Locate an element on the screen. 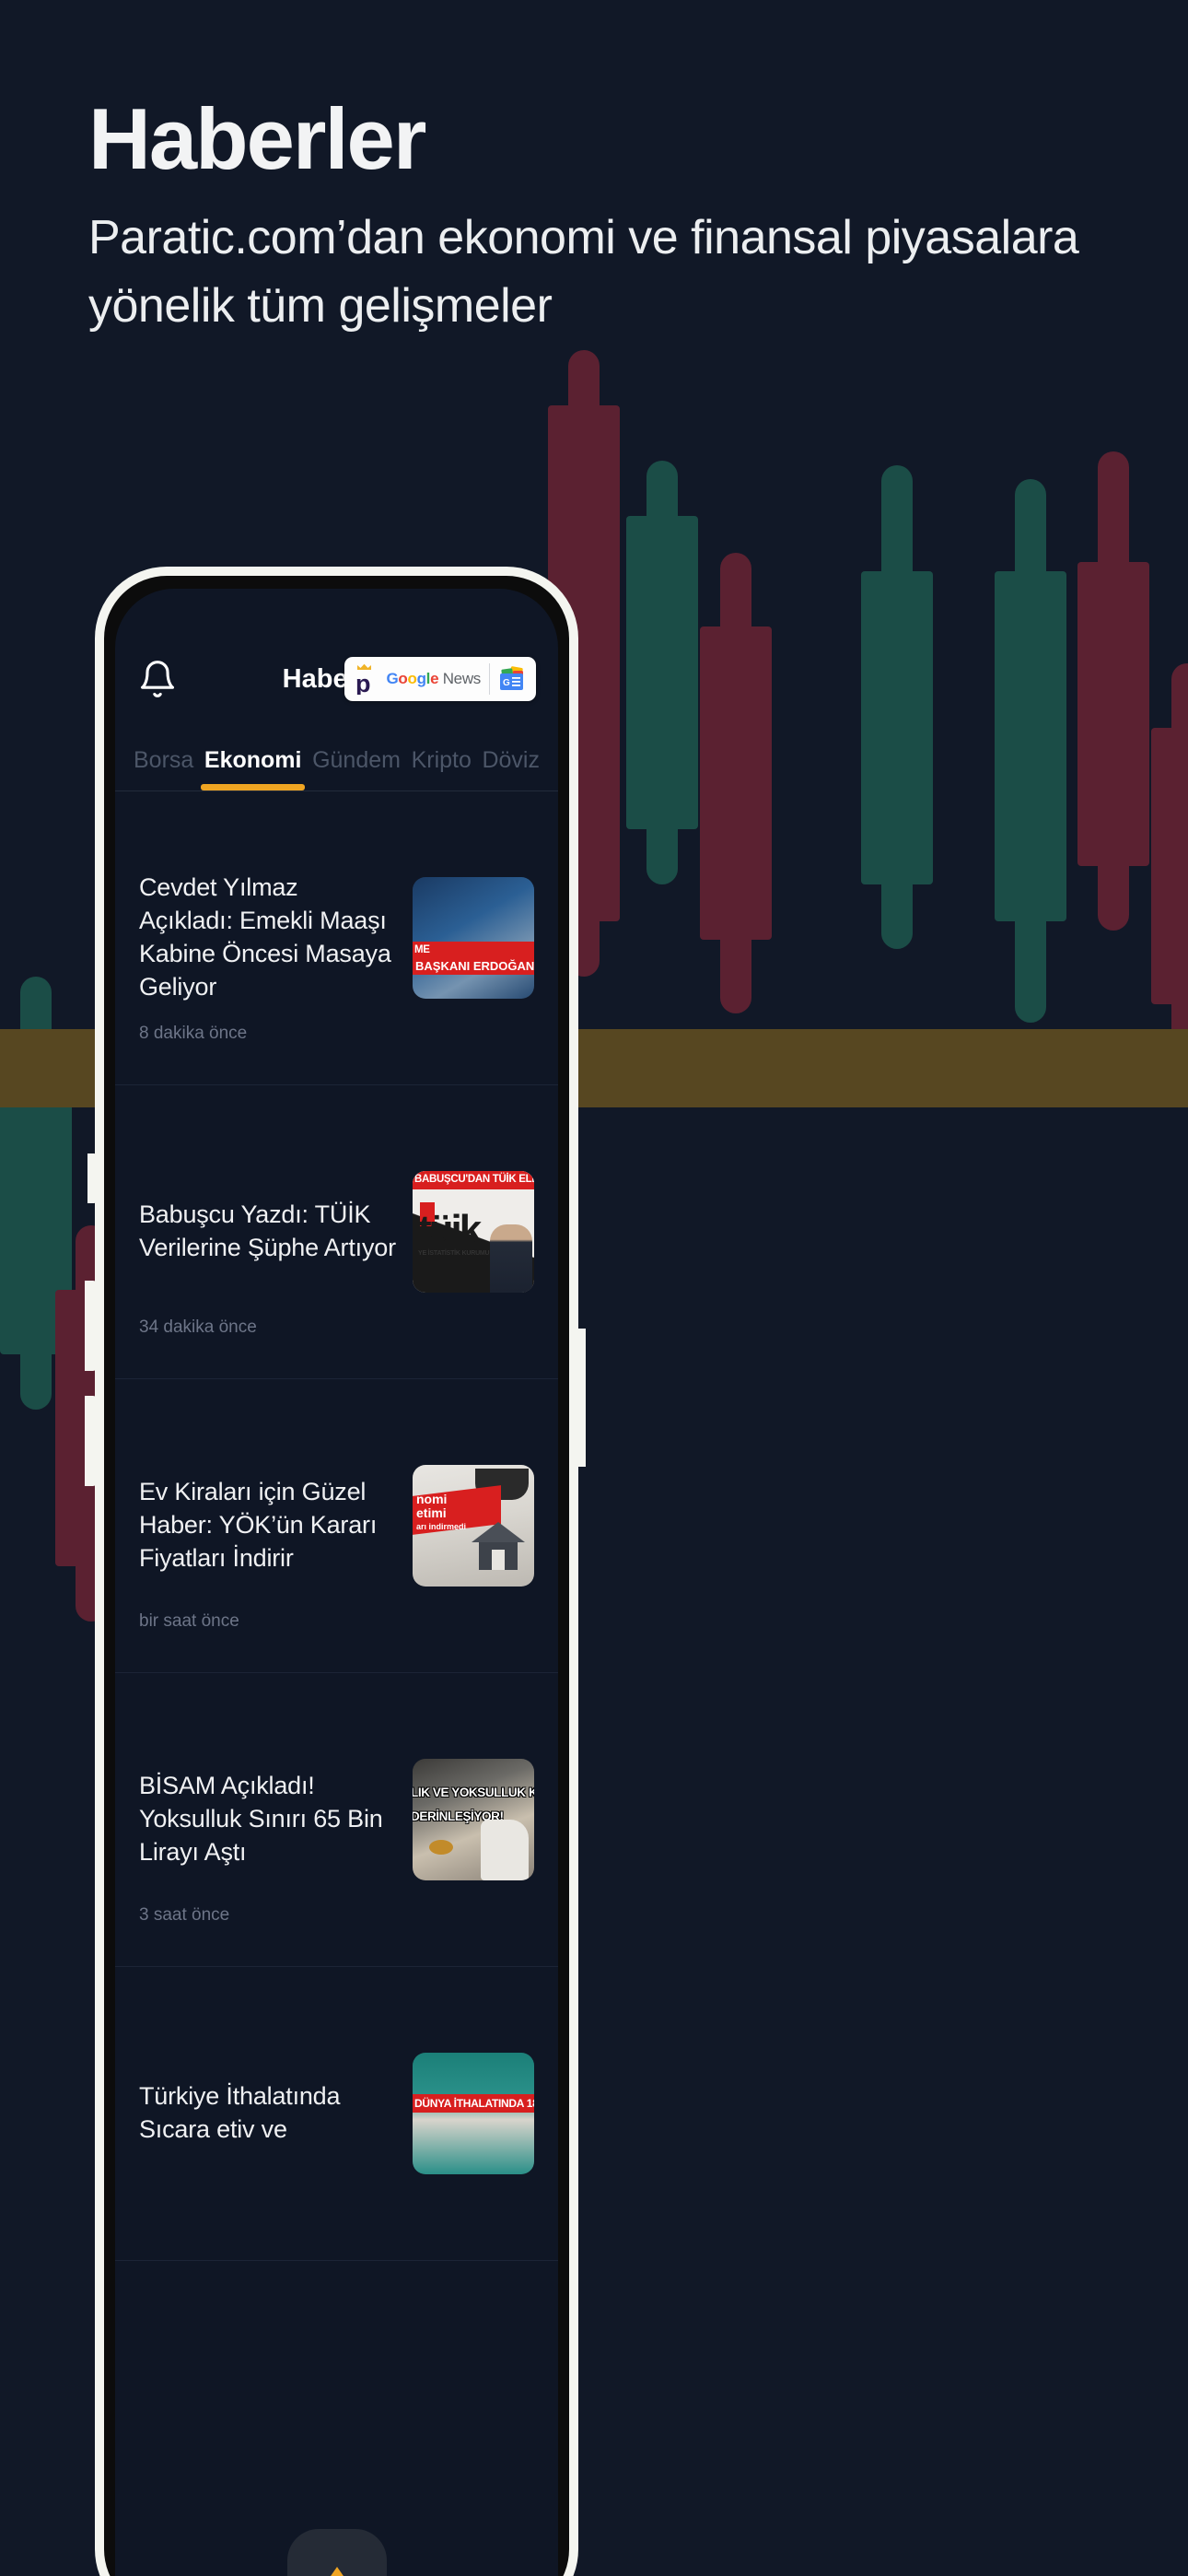 This screenshot has height=2576, width=1188. category-tab-bar: Borsa Ekonomi Gündem Kripto Döviz is located at coordinates (336, 756).